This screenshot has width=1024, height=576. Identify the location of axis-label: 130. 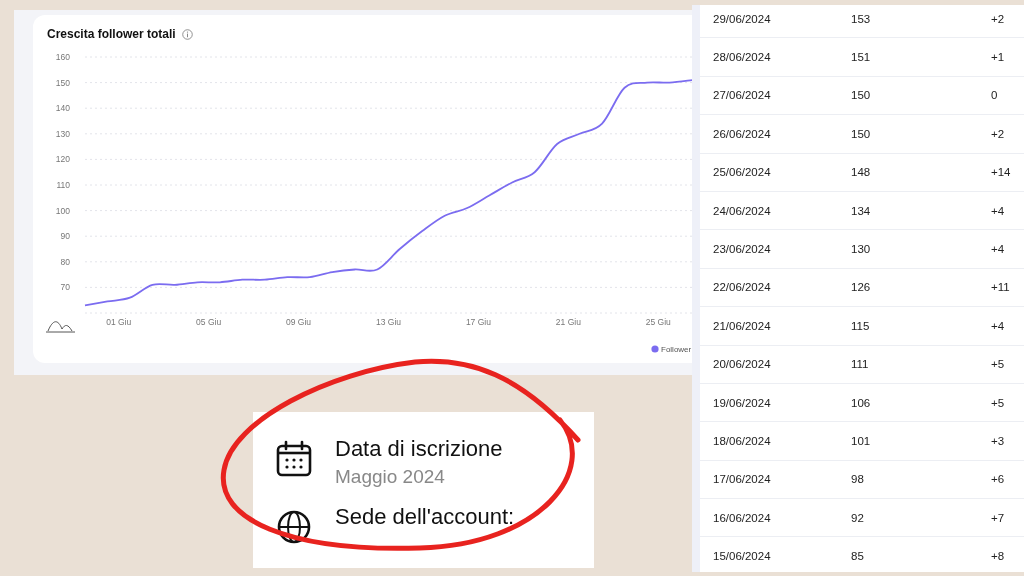
(62, 133).